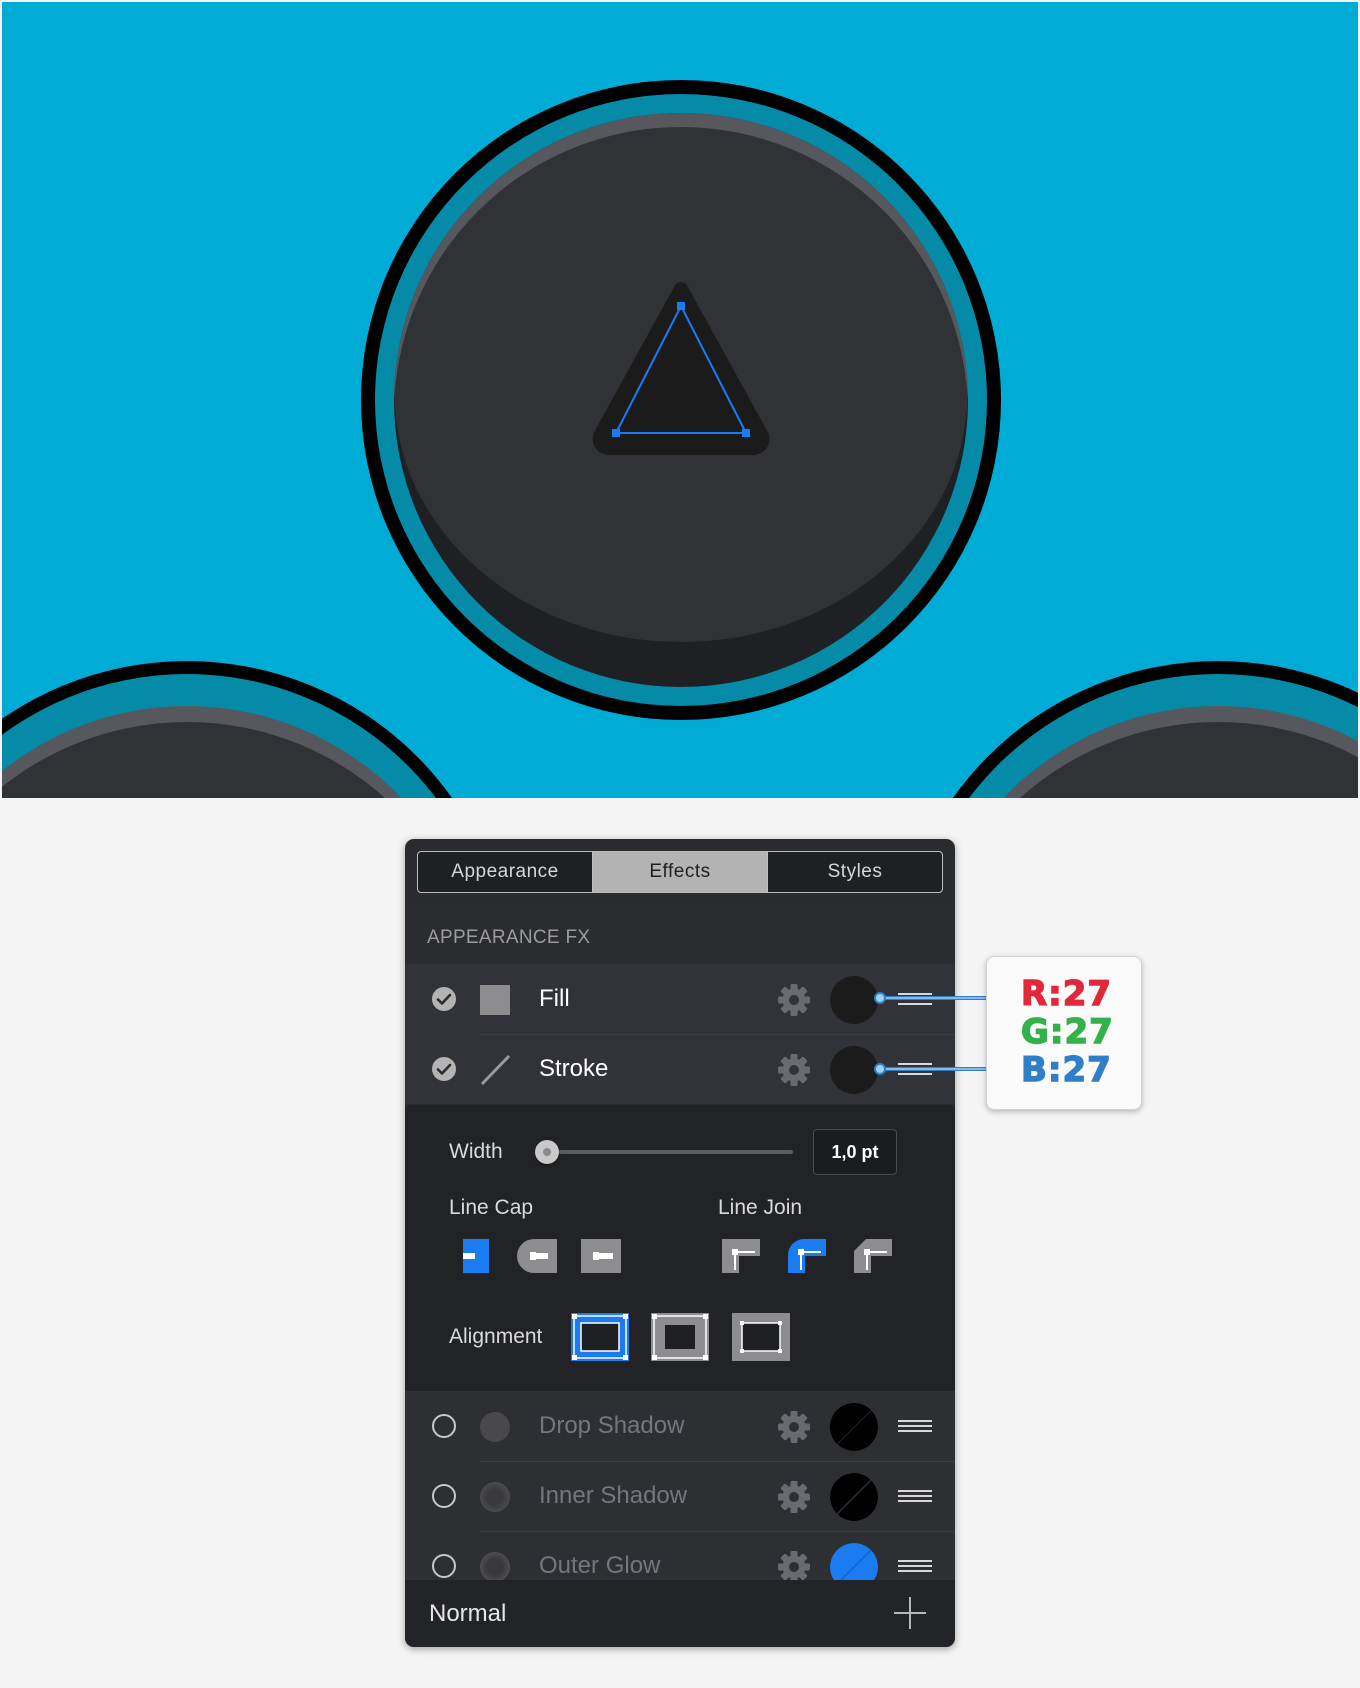 This screenshot has height=1688, width=1360. Describe the element at coordinates (1066, 1070) in the screenshot. I see `callout-blue-value: B:27` at that location.